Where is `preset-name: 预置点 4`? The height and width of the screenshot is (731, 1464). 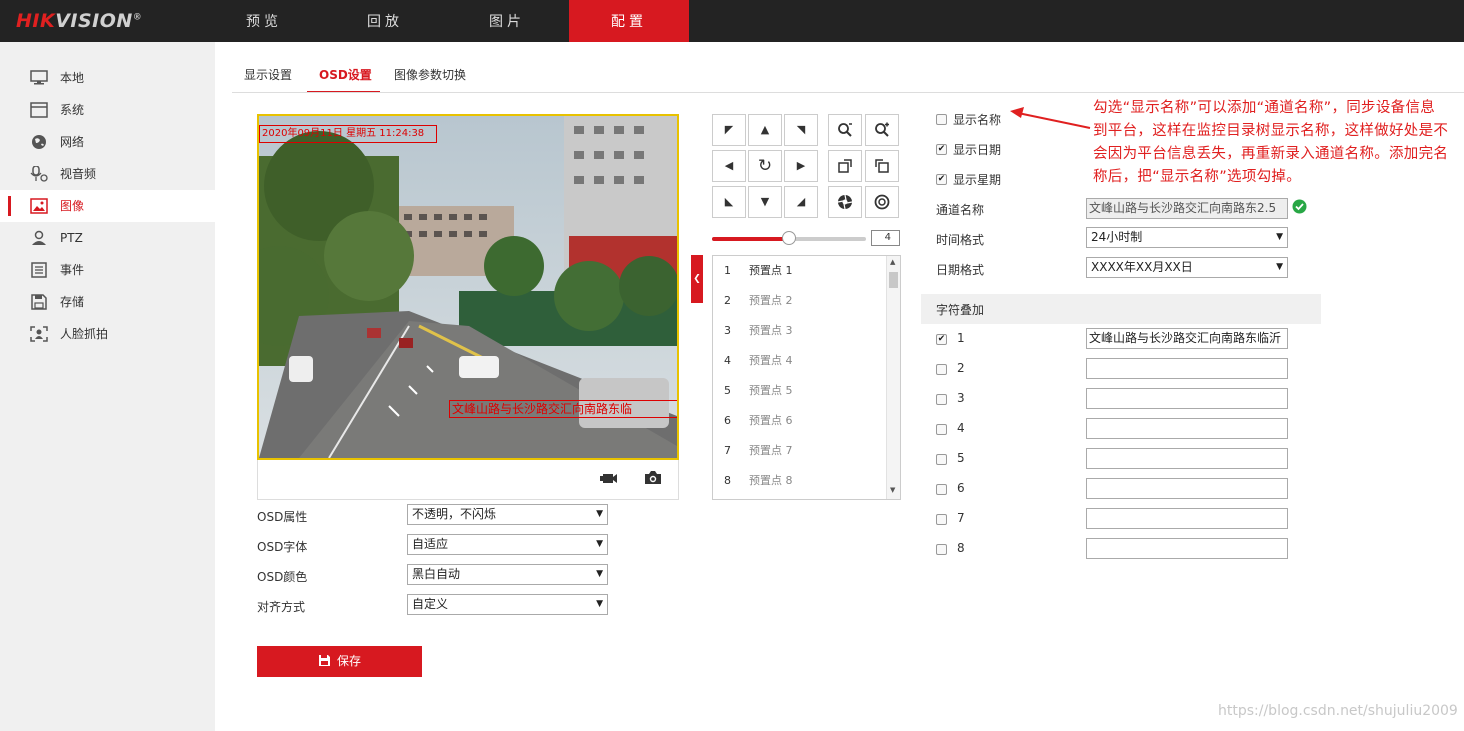
preset-name: 预置点 4 is located at coordinates (771, 360).